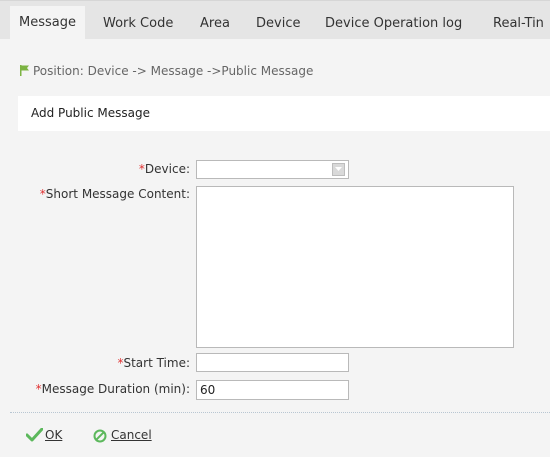 The height and width of the screenshot is (457, 550). Describe the element at coordinates (272, 390) in the screenshot. I see `duration-input` at that location.